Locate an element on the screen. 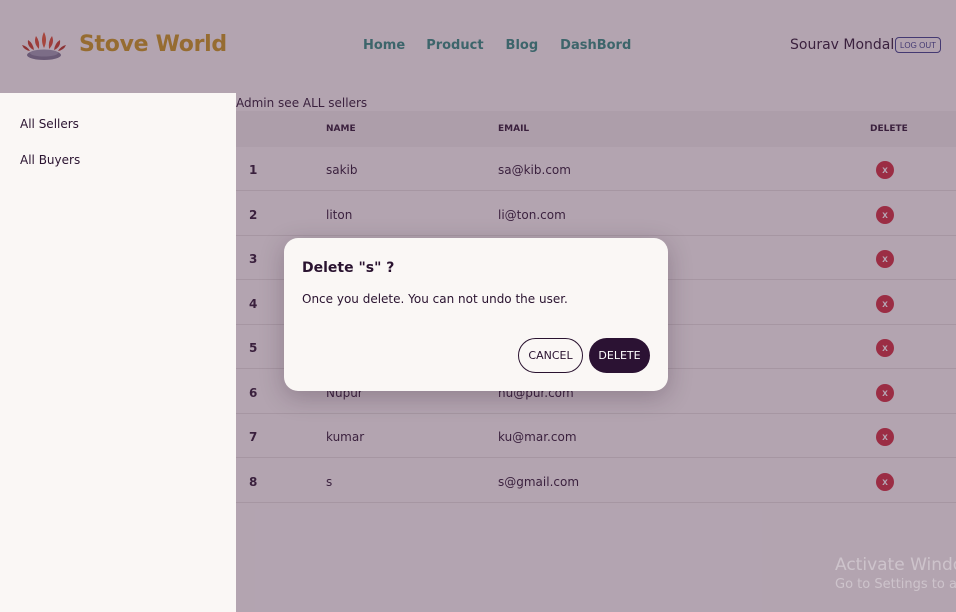 This screenshot has width=956, height=612. sidebar-item-all-sellers: All Sellers is located at coordinates (49, 124).